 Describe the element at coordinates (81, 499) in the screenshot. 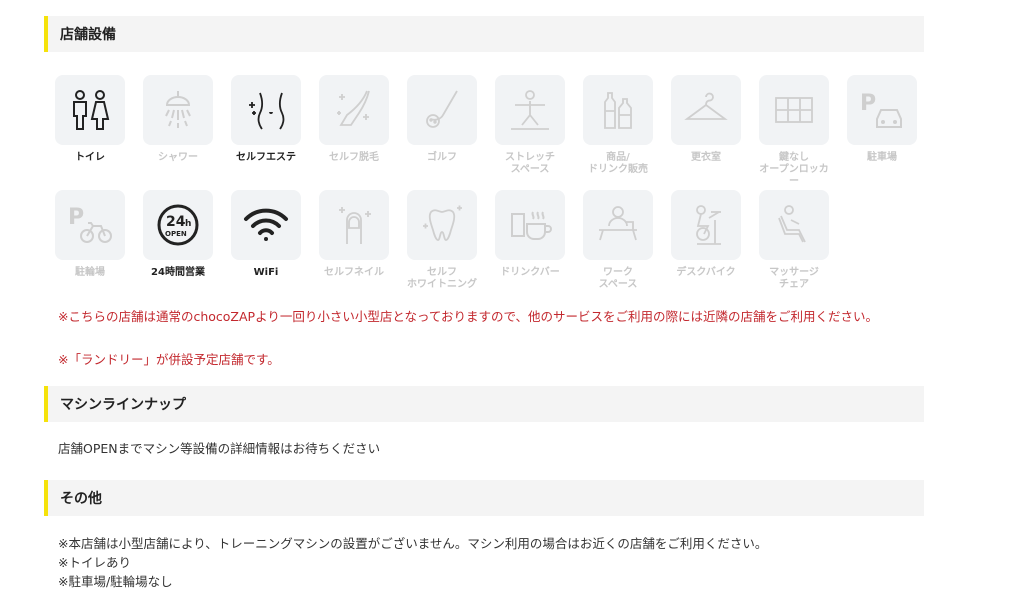

I see `other-title: その他` at that location.